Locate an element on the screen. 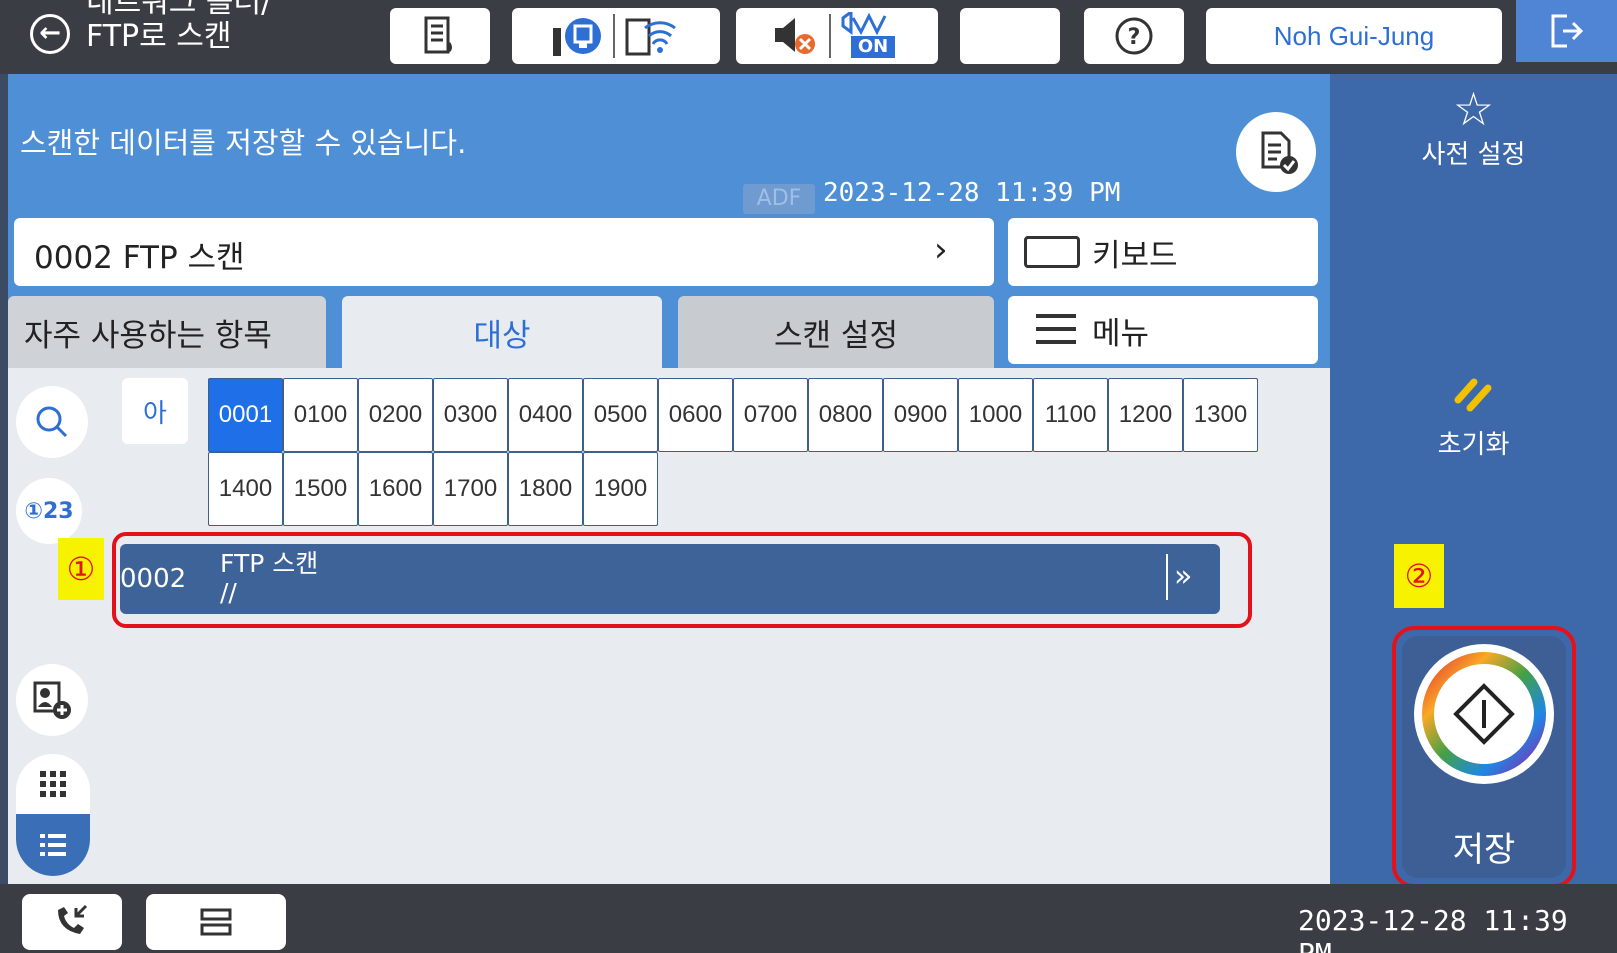  mute-speaker-icon is located at coordinates (795, 36).